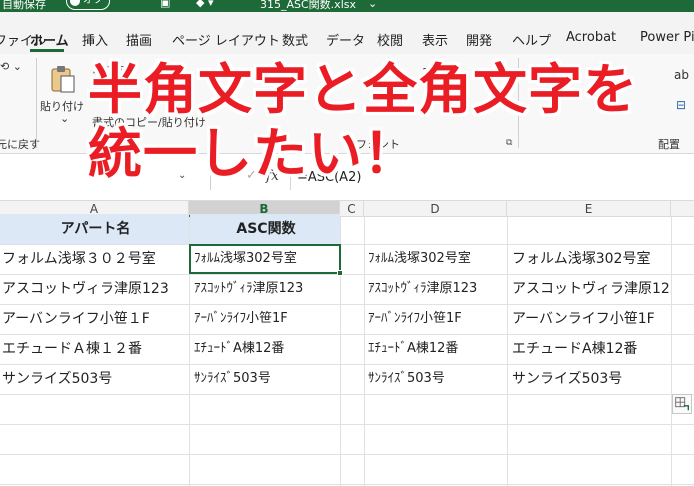  What do you see at coordinates (94, 379) in the screenshot?
I see `cell-a6: サンライズ503号` at bounding box center [94, 379].